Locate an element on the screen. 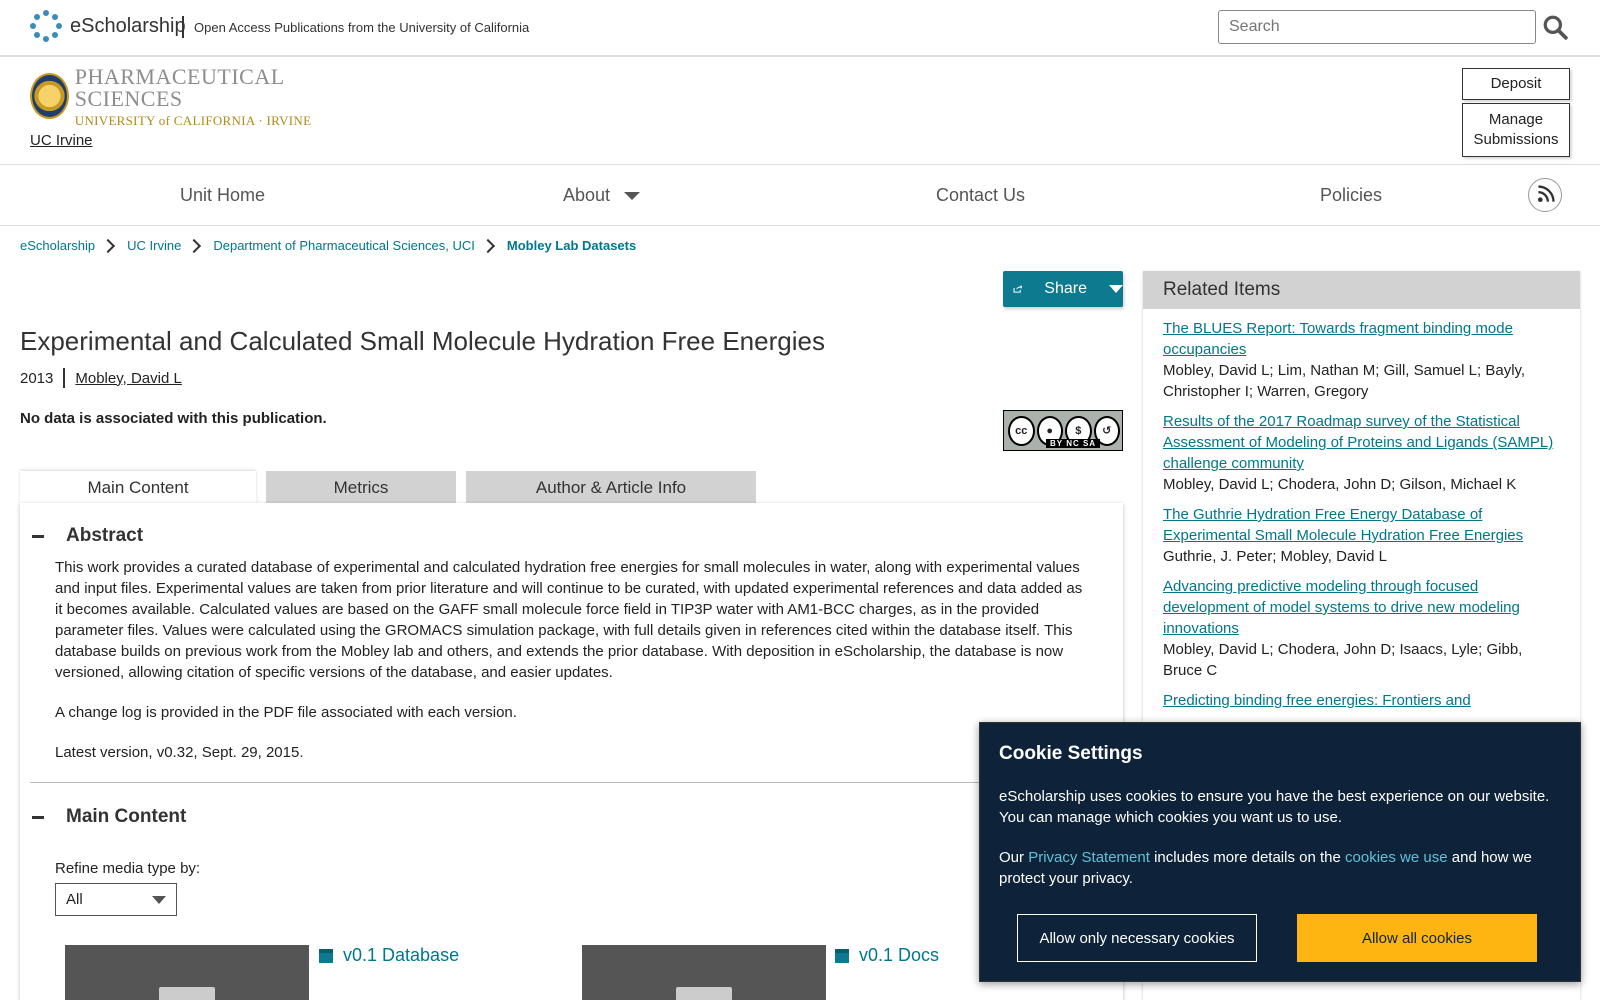  article-meta: 2013 Mobley, David L is located at coordinates (101, 378).